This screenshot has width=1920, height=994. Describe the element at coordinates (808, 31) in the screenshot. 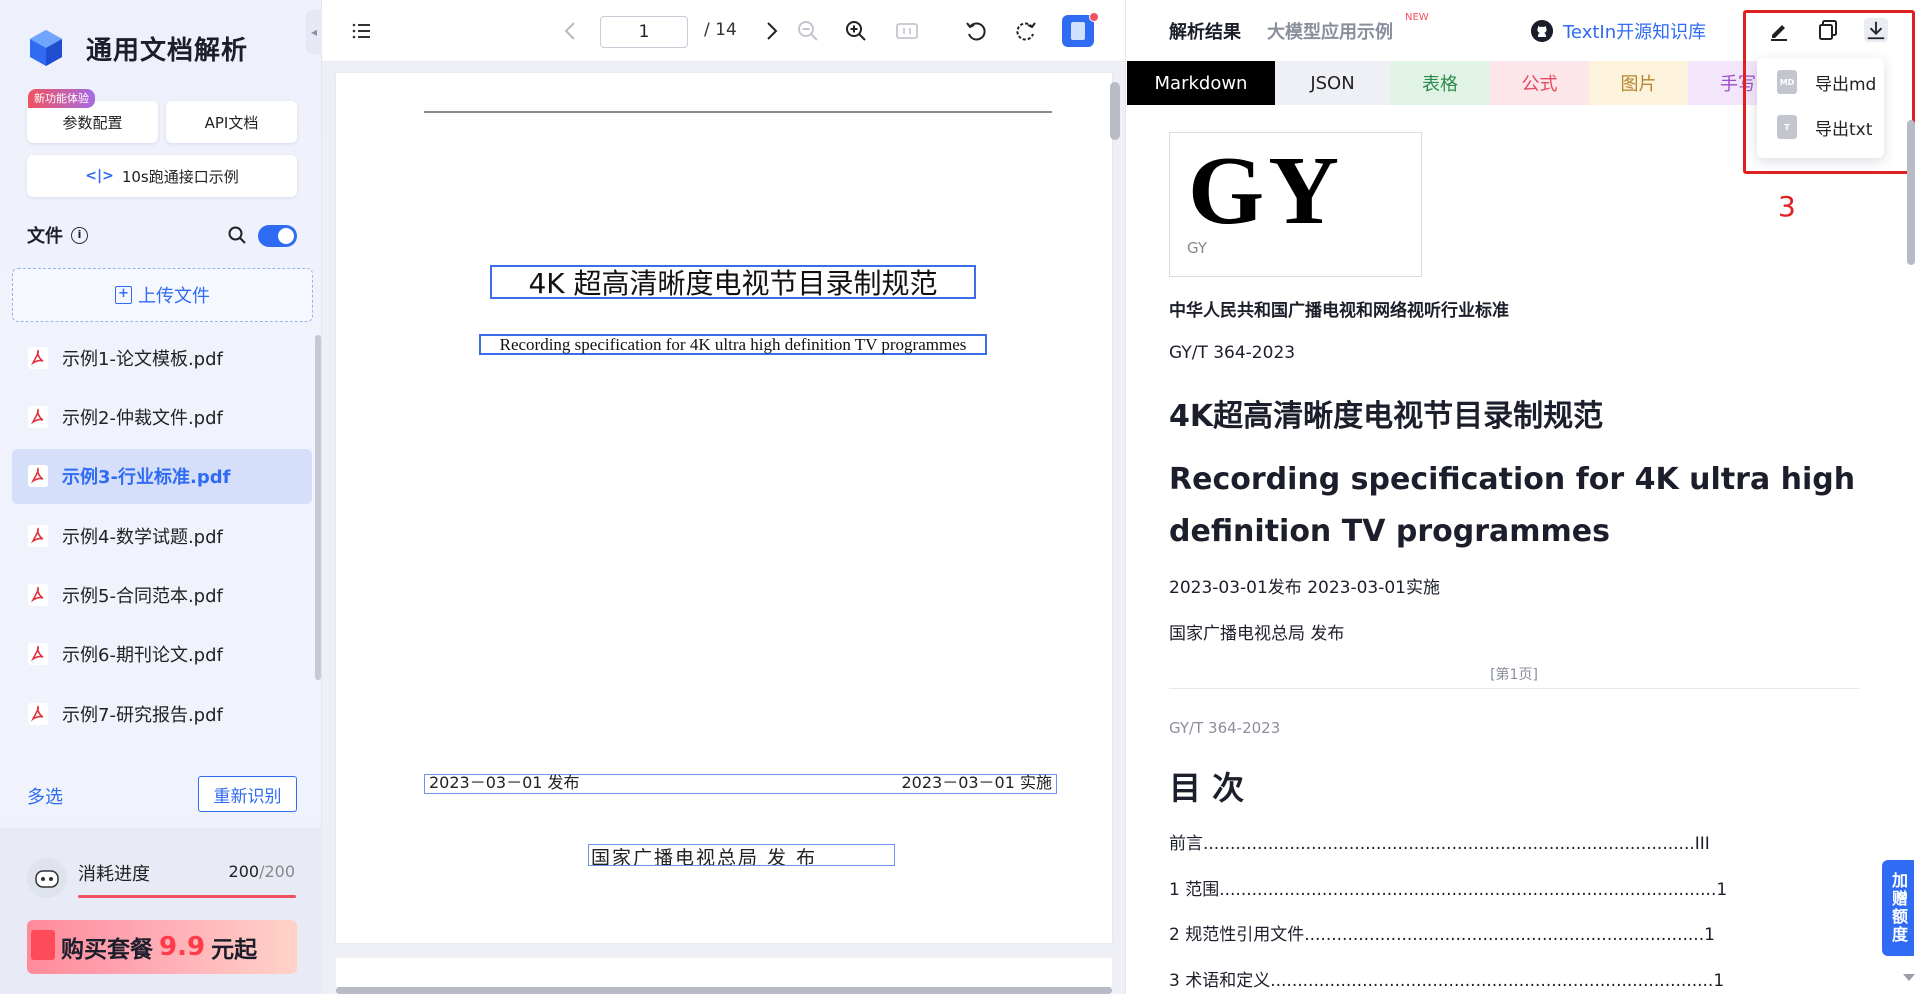

I see `zoom-out-icon` at that location.